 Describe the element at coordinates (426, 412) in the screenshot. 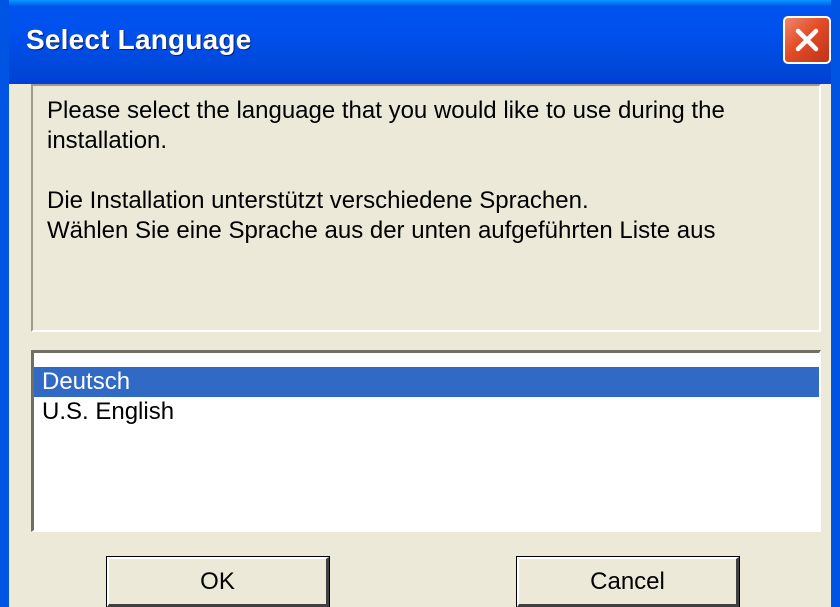

I see `language-option-us-english: U.S. English` at that location.